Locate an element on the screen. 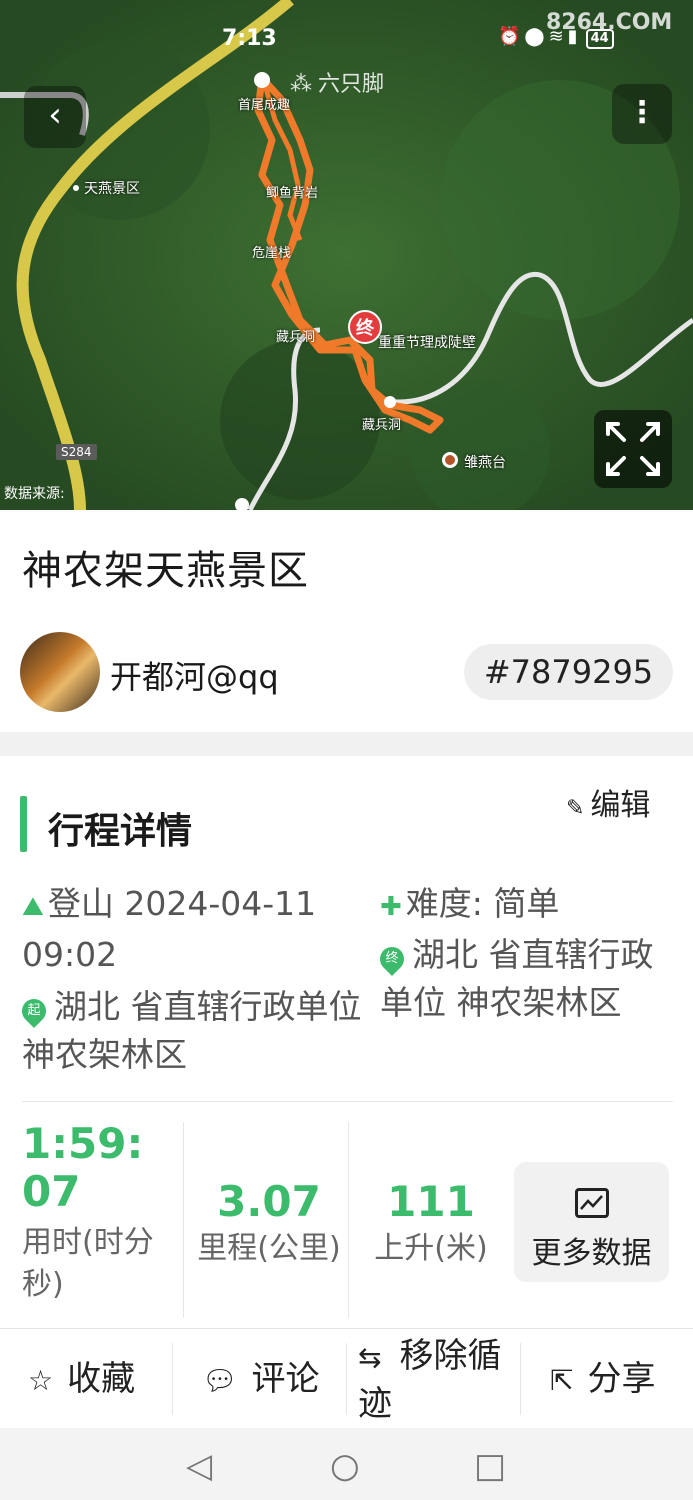 The height and width of the screenshot is (1500, 693). puzzle-icon: ✚ is located at coordinates (391, 907).